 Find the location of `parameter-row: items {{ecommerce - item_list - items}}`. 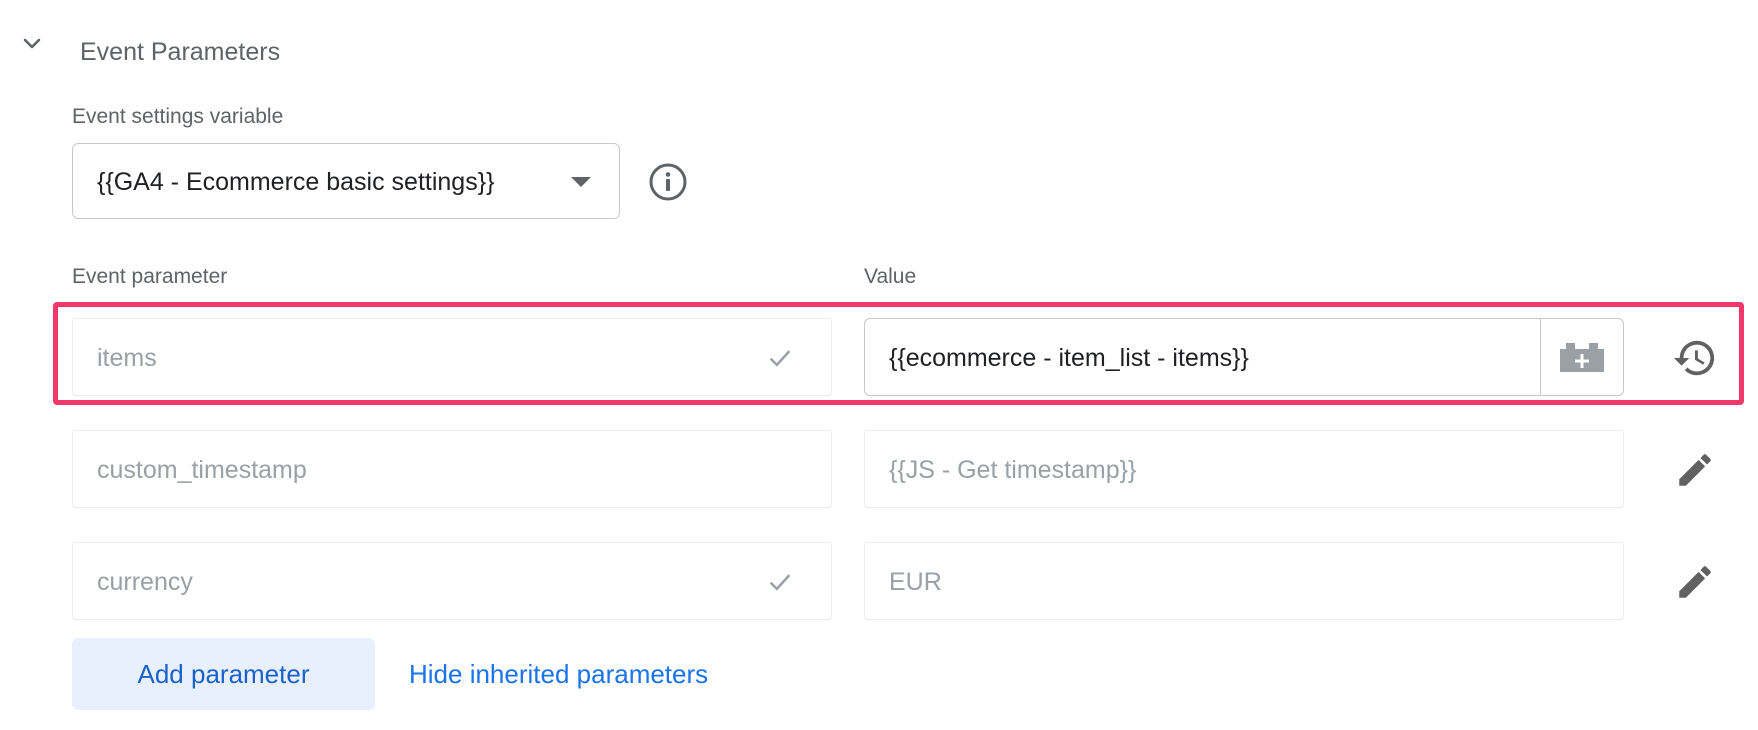

parameter-row: items {{ecommerce - item_list - items}} is located at coordinates (879, 357).